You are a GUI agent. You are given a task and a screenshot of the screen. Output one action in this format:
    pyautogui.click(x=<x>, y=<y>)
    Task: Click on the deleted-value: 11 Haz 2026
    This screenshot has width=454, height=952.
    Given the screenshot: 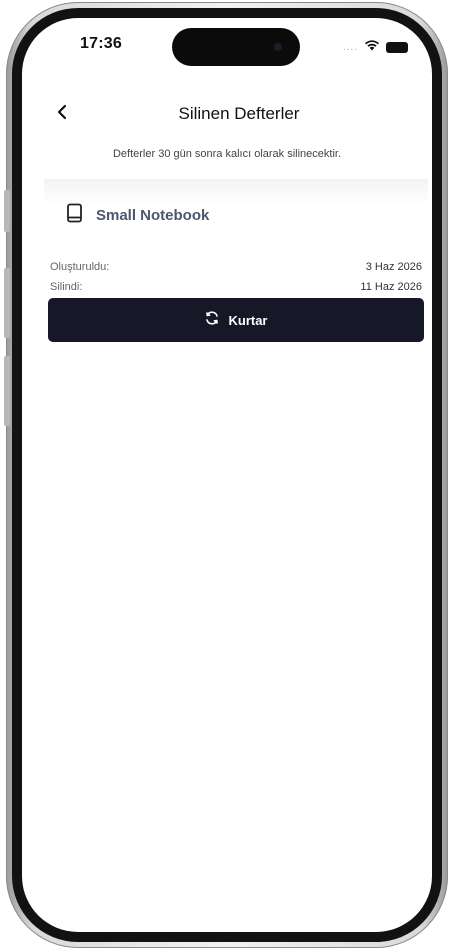 What is the action you would take?
    pyautogui.click(x=391, y=287)
    